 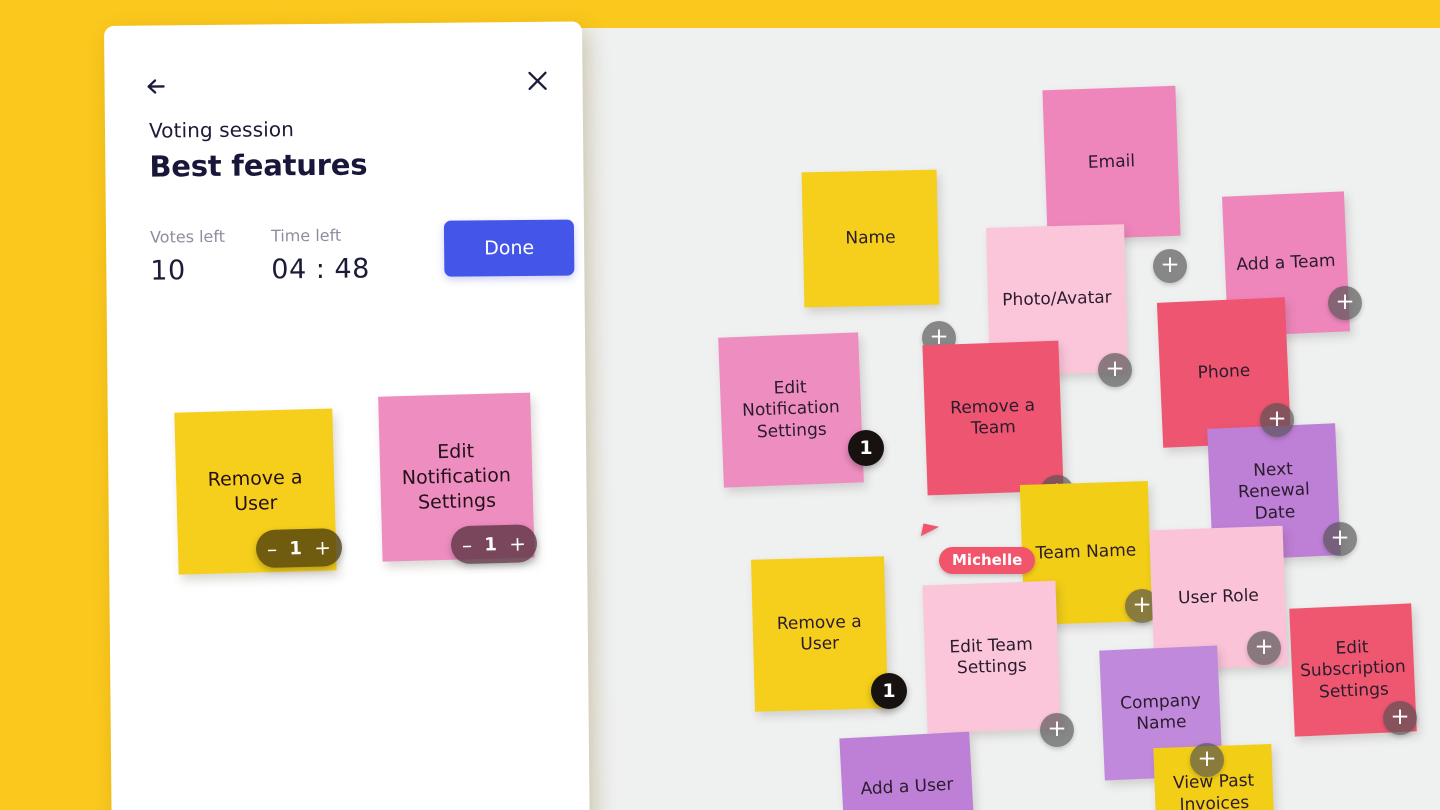 What do you see at coordinates (258, 165) in the screenshot?
I see `page-title: Best features` at bounding box center [258, 165].